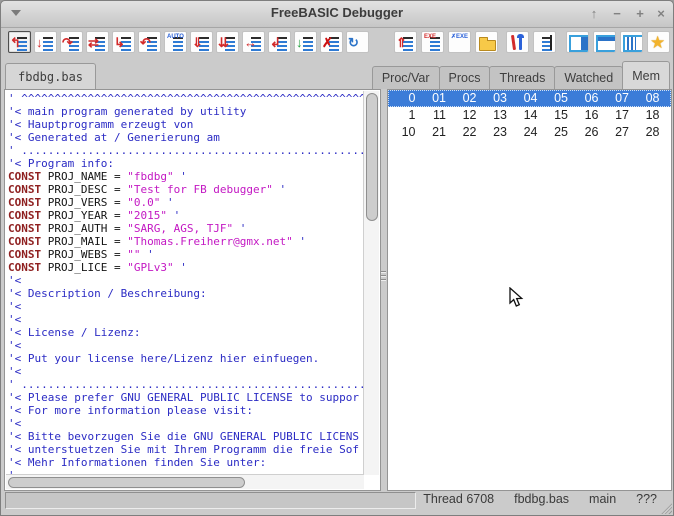 The width and height of the screenshot is (674, 516). I want to click on run-button: ⇓, so click(201, 42).